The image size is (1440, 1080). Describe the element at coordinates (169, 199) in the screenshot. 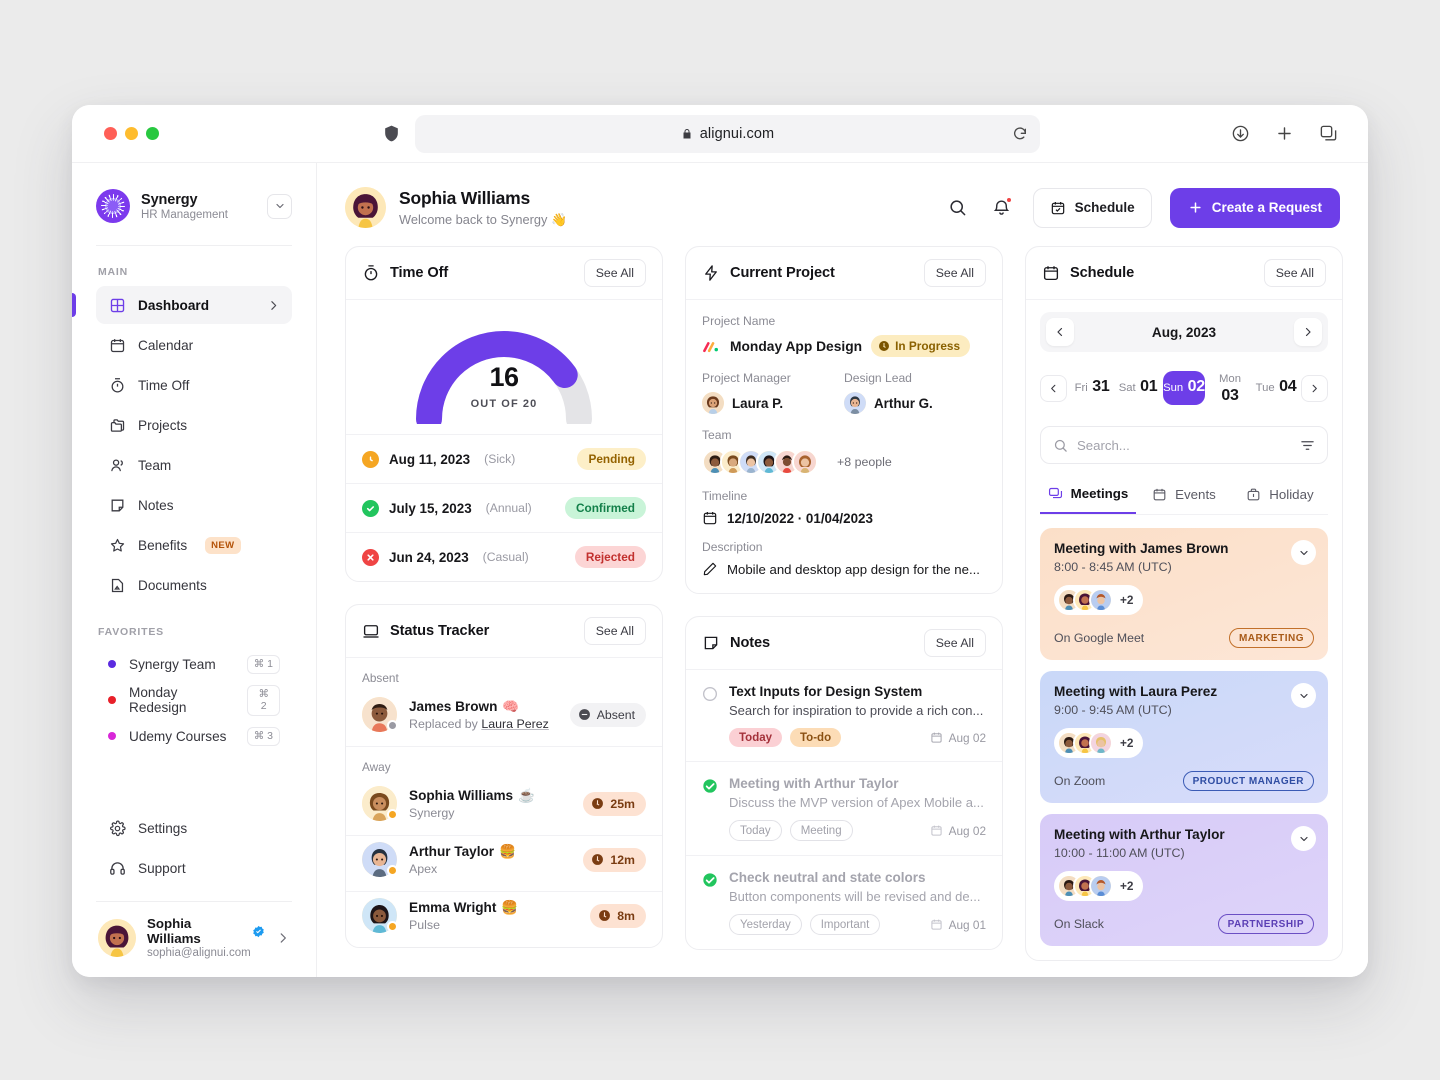

I see `workspace-name: Synergy` at that location.